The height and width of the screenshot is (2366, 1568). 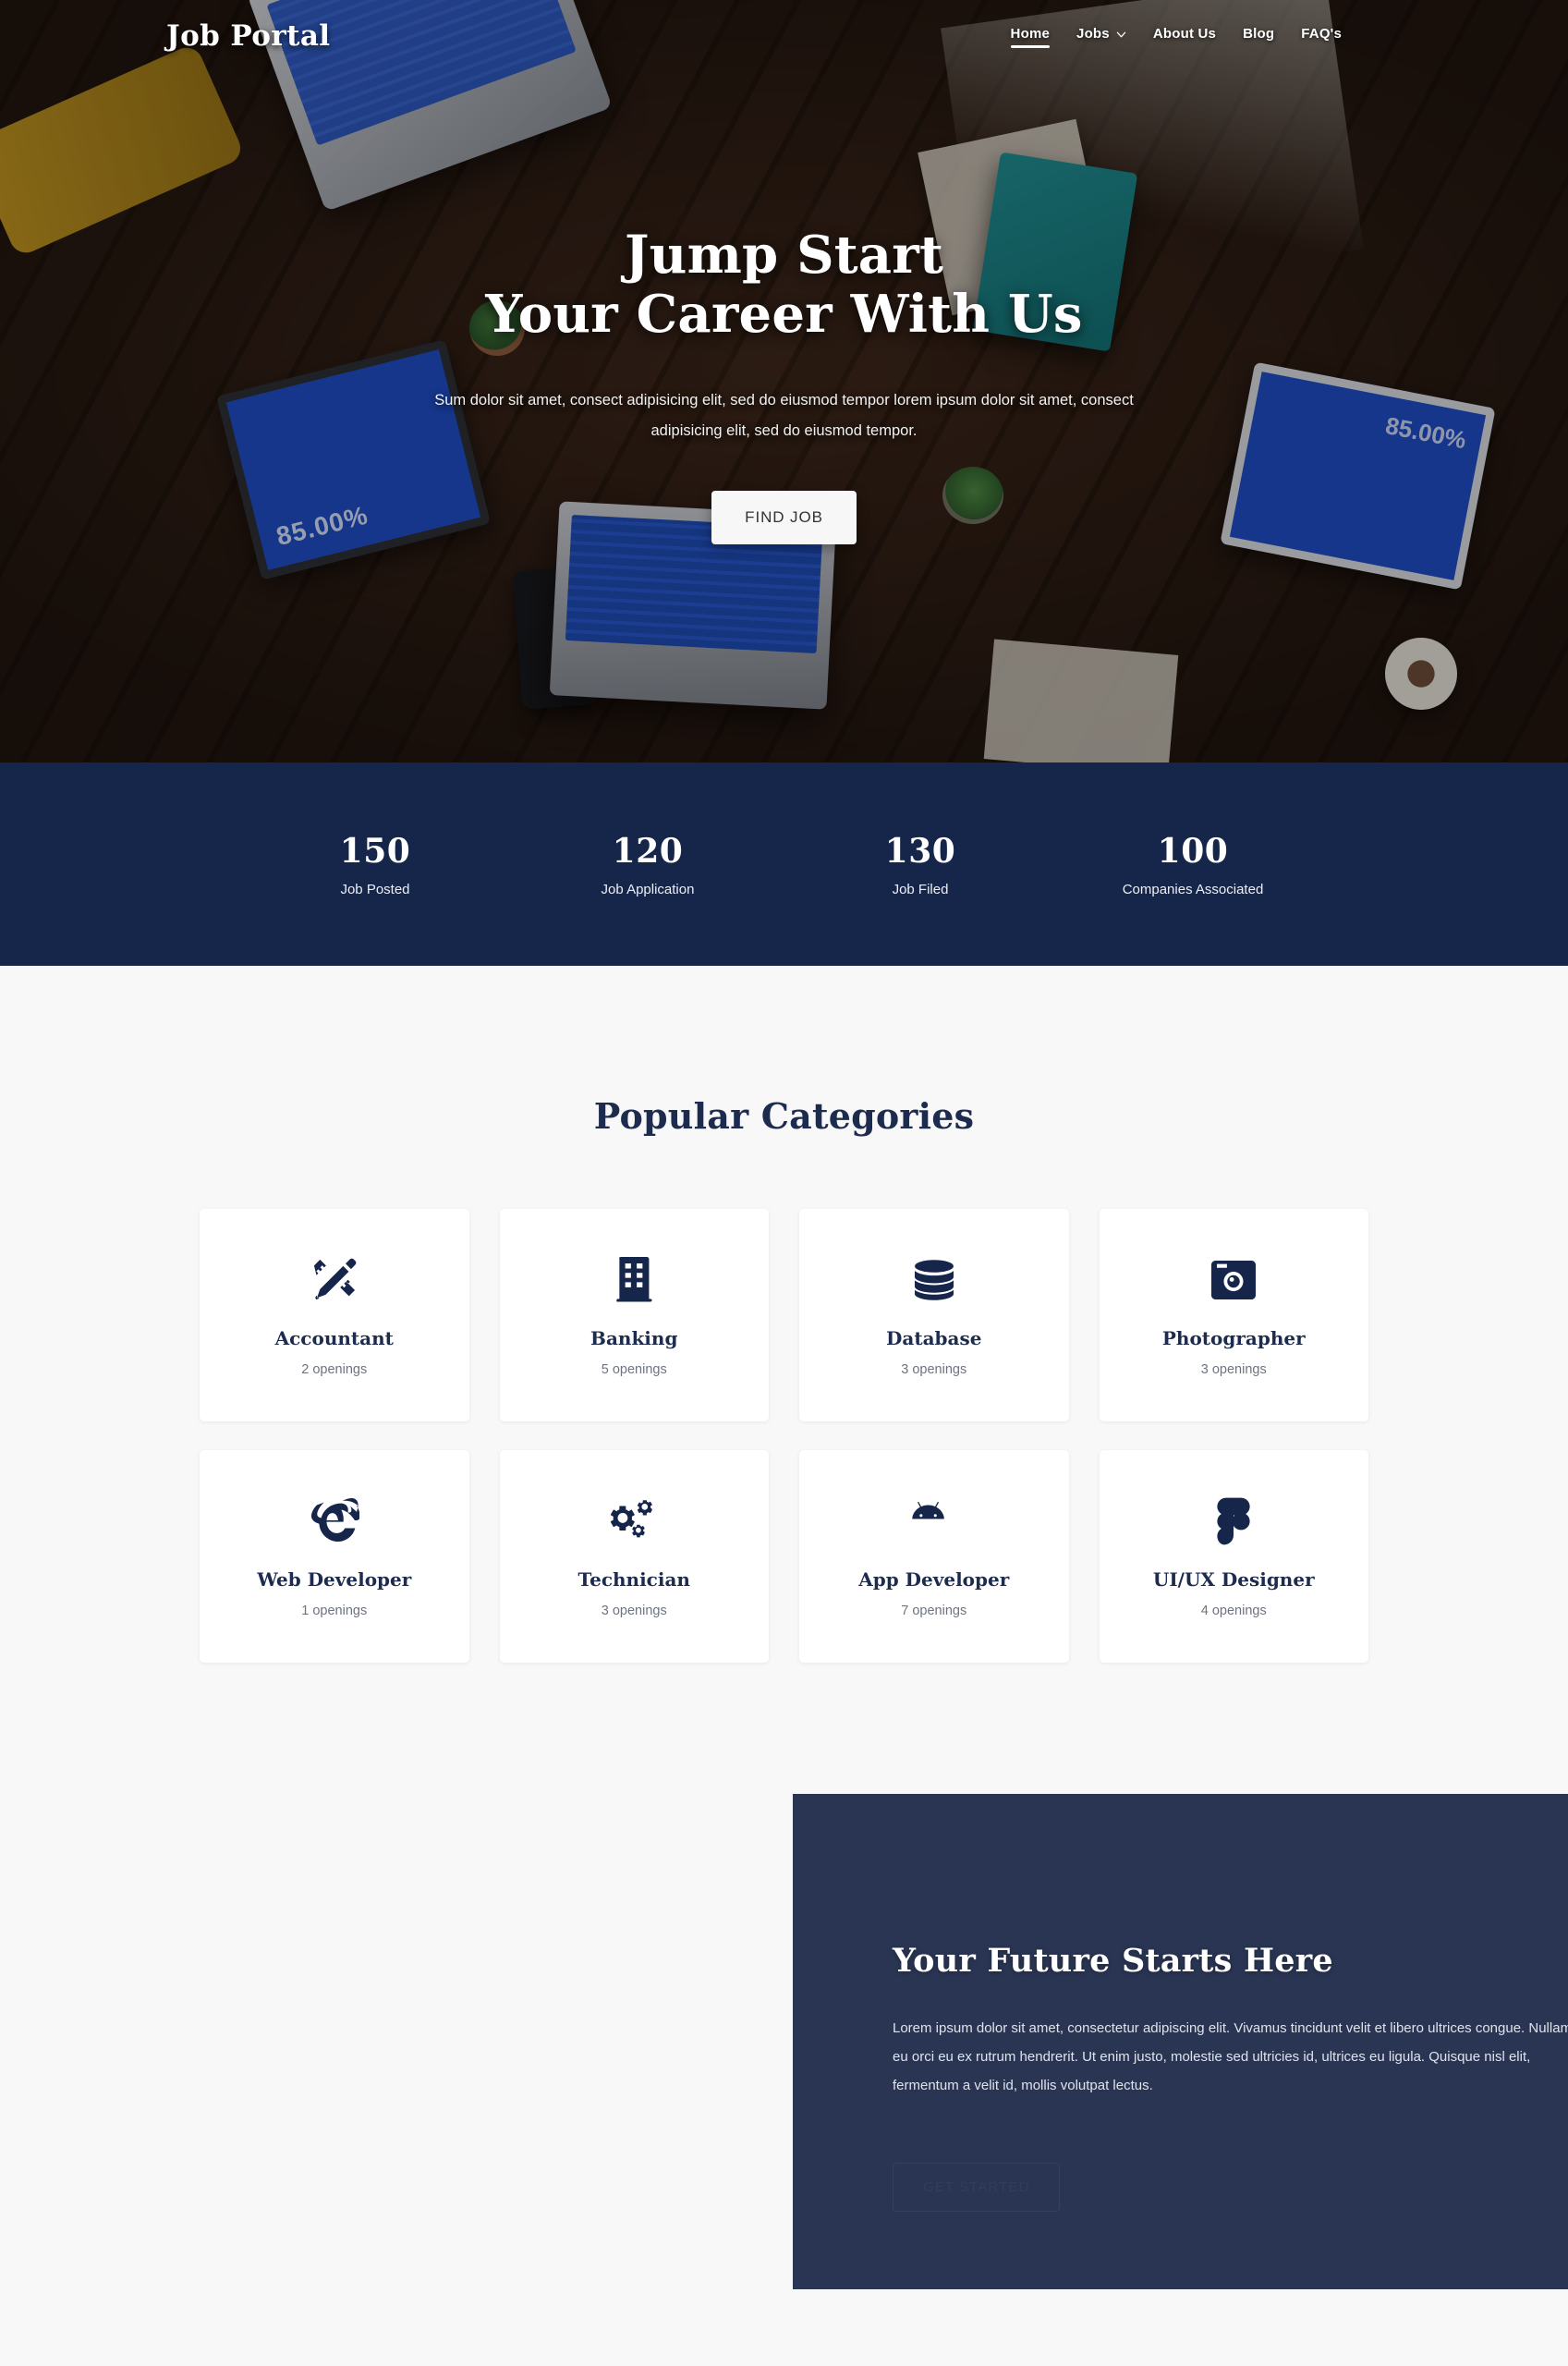 What do you see at coordinates (633, 1579) in the screenshot?
I see `category-name: Technician` at bounding box center [633, 1579].